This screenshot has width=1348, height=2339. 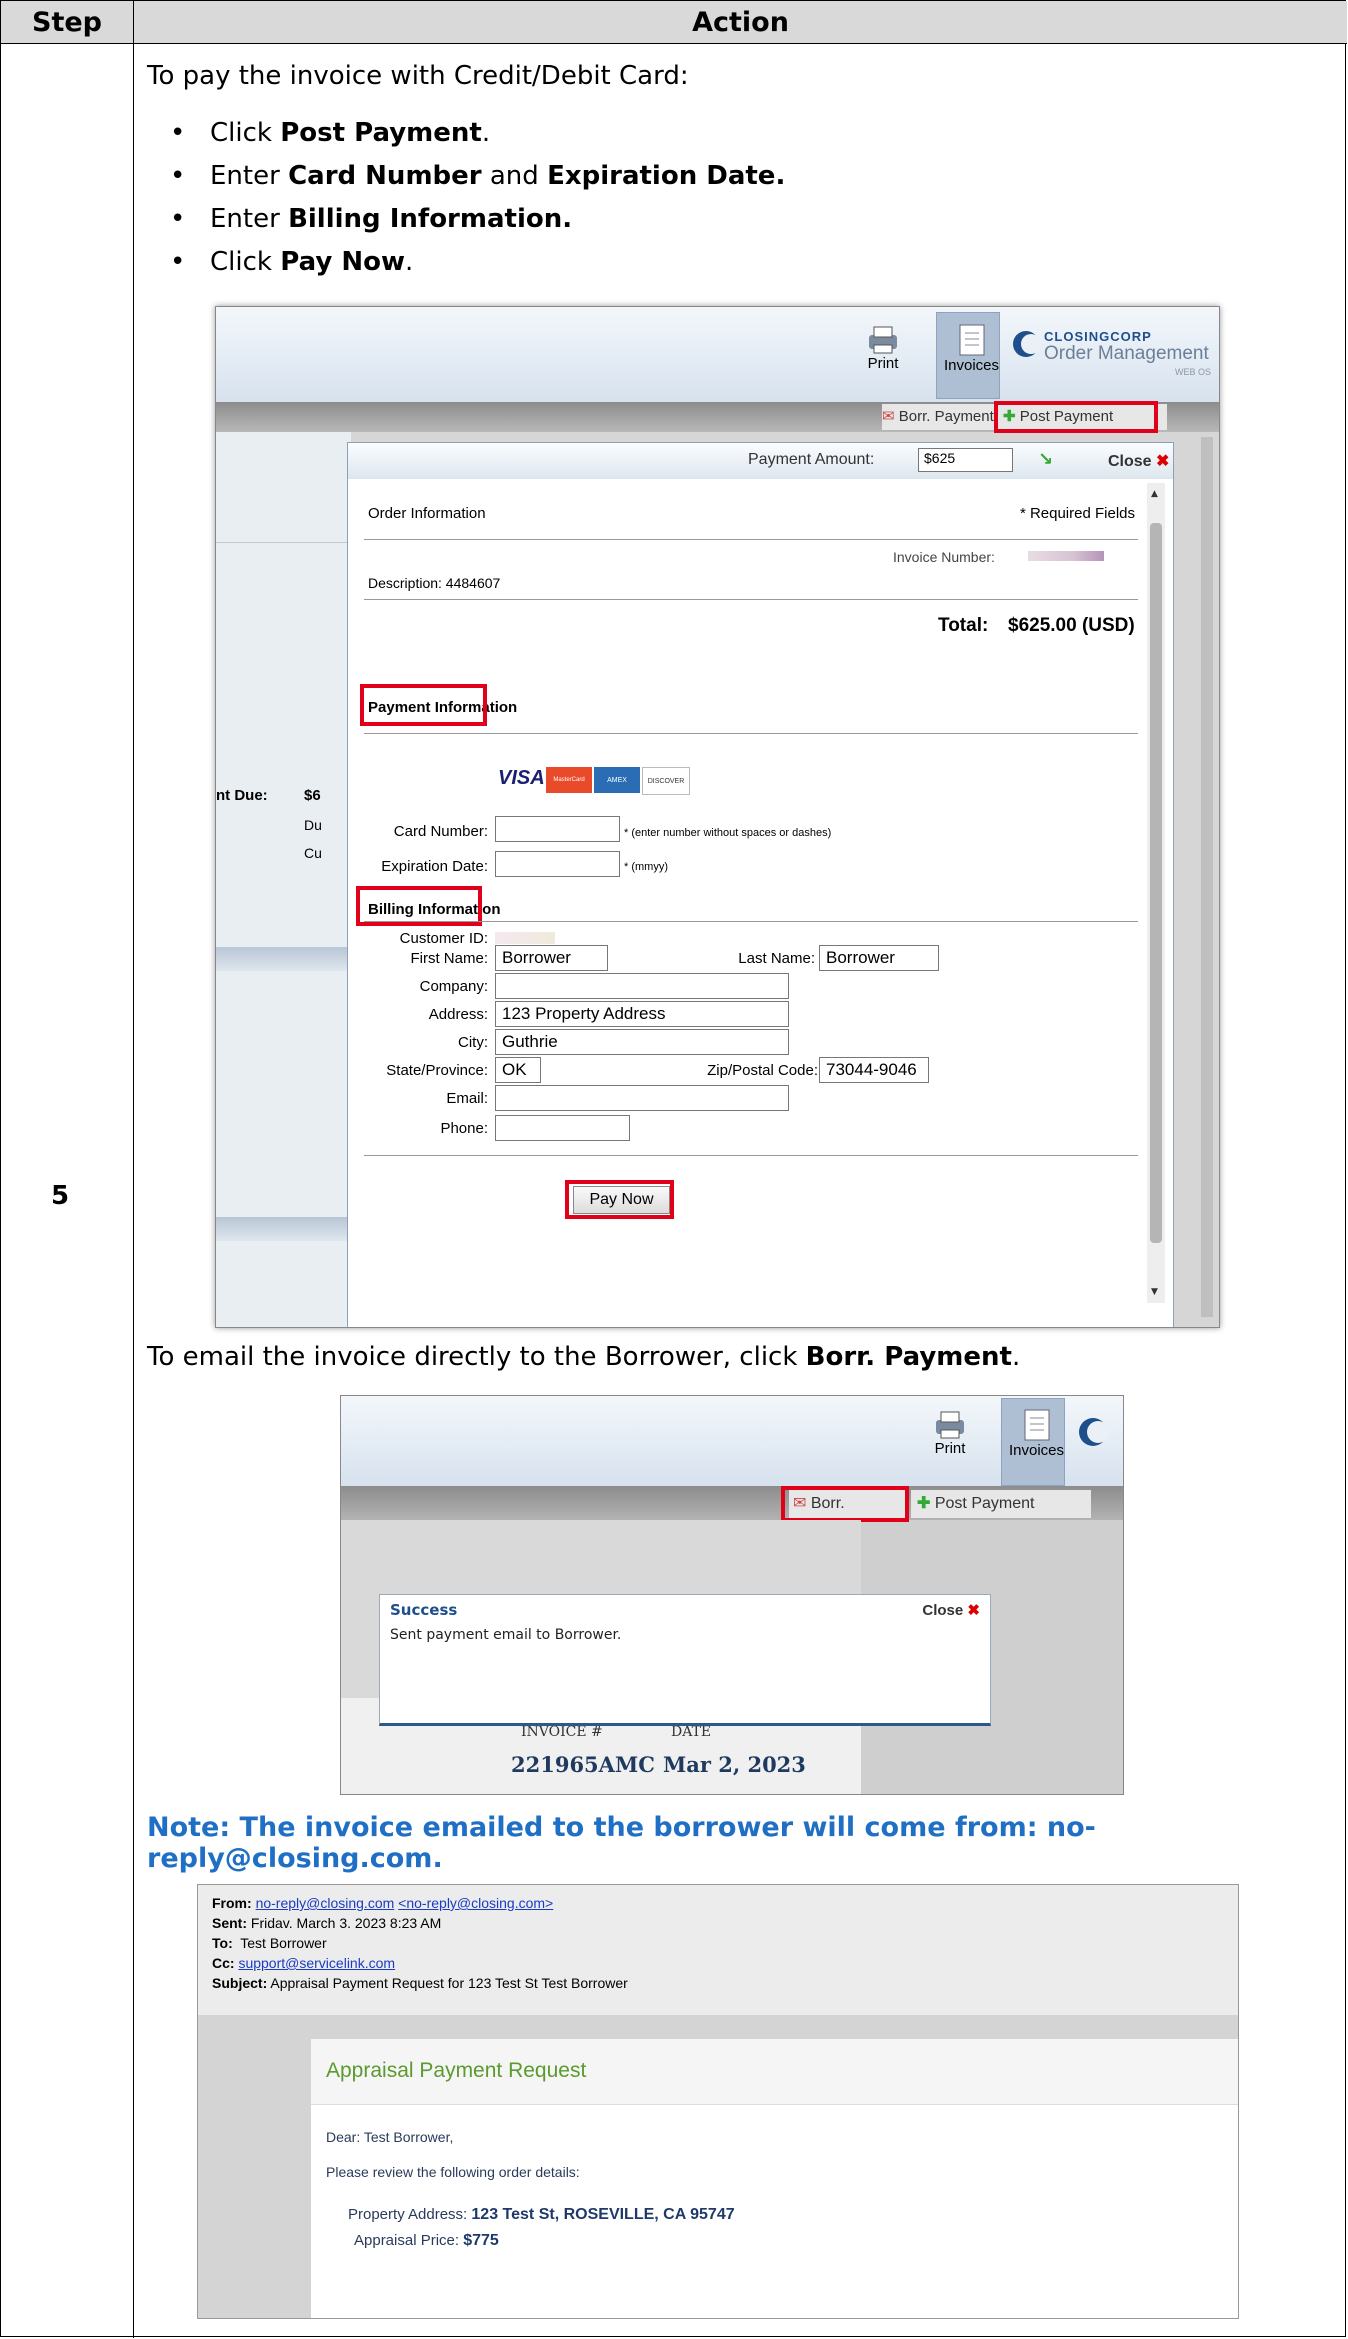 What do you see at coordinates (475, 1903) in the screenshot?
I see `from-link-2: <no-reply@closing.com>` at bounding box center [475, 1903].